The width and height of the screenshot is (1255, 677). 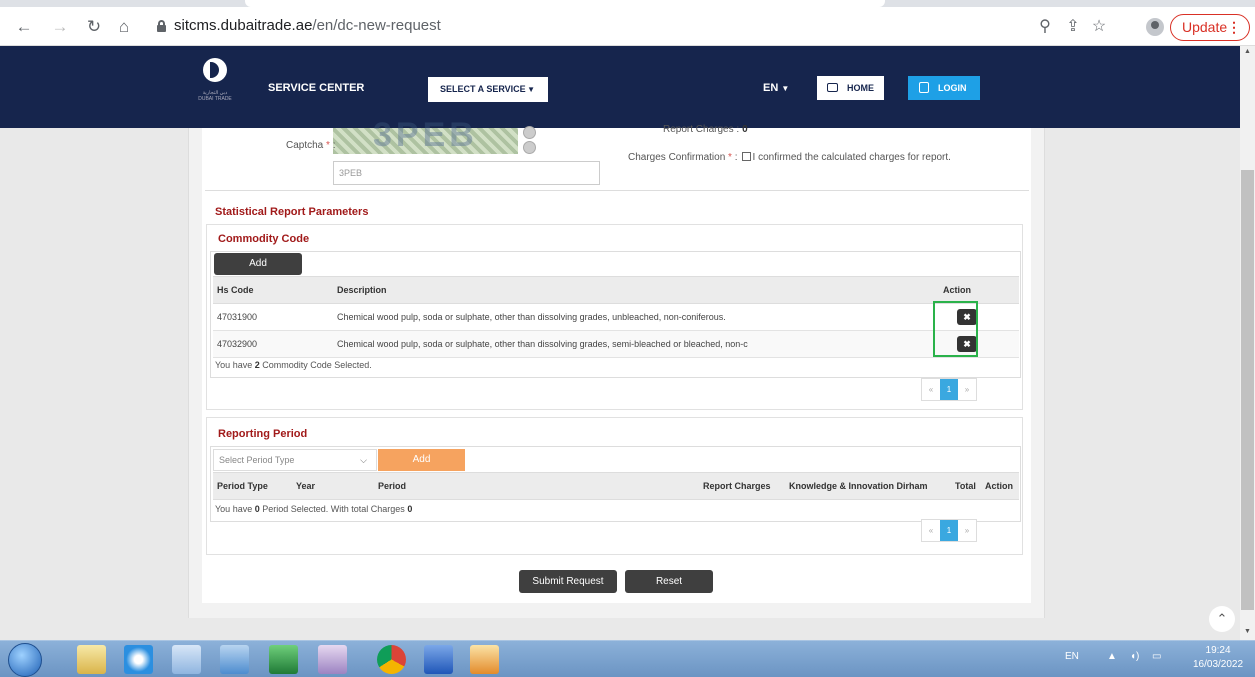 I want to click on dubai-trade-logo-icon, so click(x=215, y=70).